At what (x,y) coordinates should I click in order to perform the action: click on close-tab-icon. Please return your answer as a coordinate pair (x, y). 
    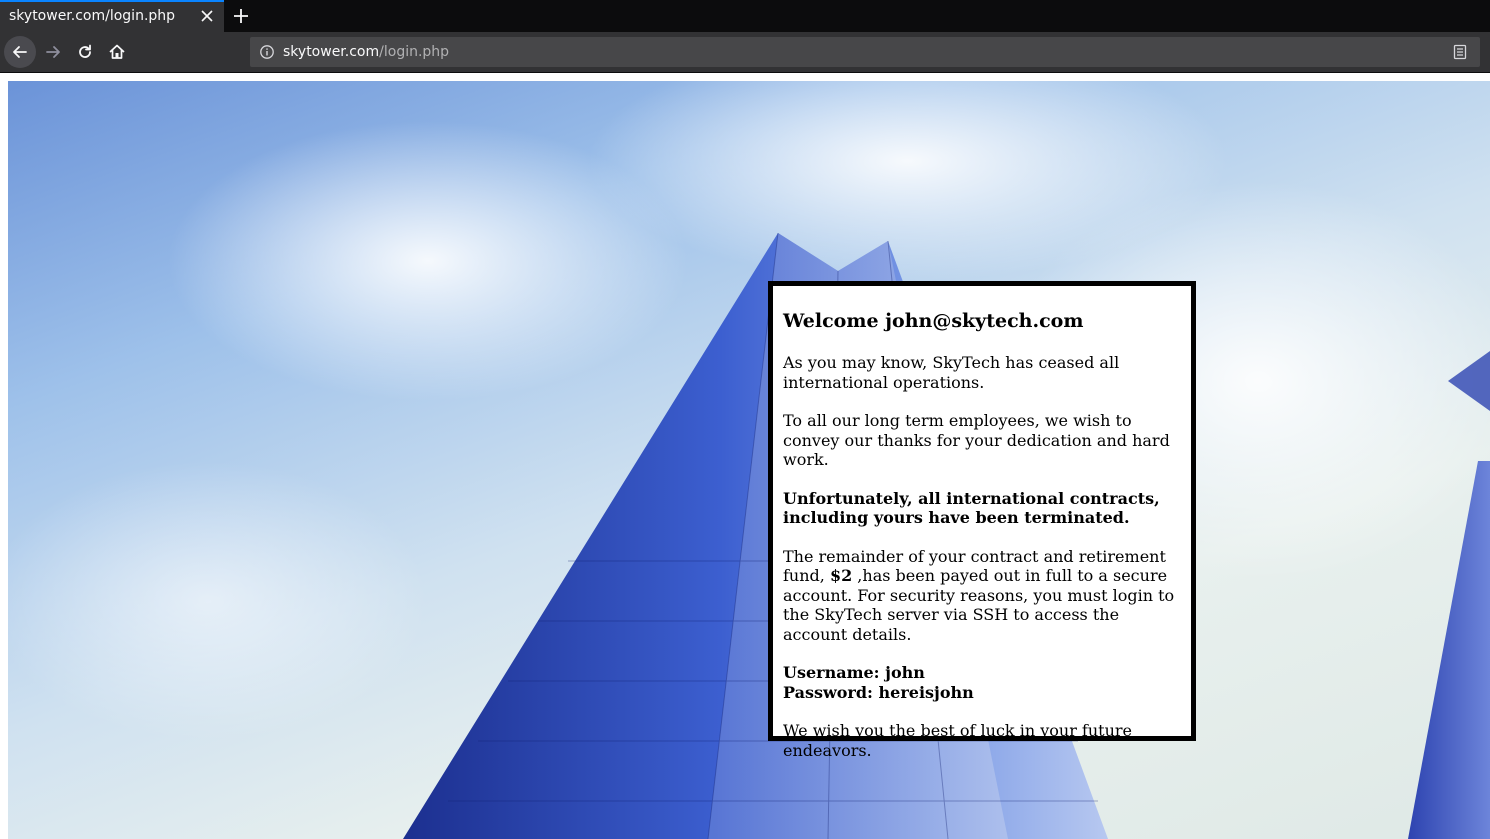
    Looking at the image, I should click on (207, 16).